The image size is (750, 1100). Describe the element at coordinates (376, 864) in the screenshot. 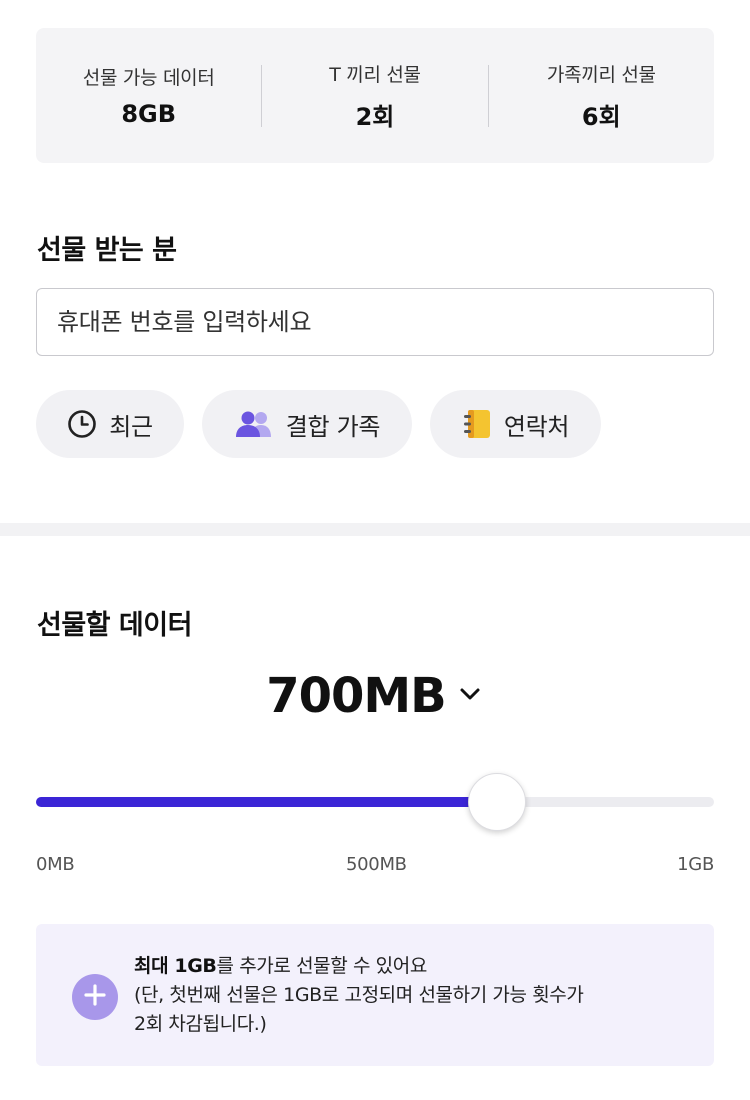

I see `slider-mid-label: 500MB` at that location.